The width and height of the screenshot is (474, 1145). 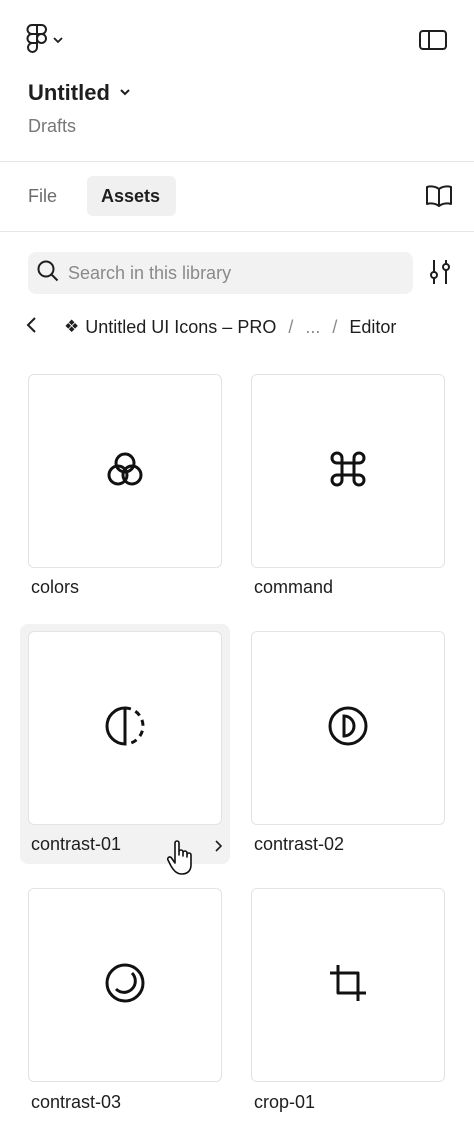 I want to click on asset-label: crop-01, so click(x=285, y=1102).